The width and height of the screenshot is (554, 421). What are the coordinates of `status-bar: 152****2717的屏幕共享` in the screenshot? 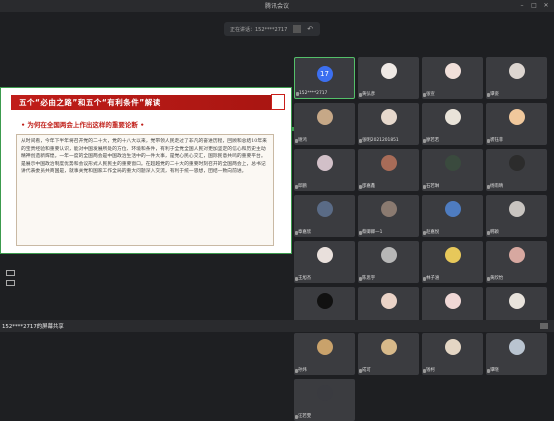 It's located at (277, 326).